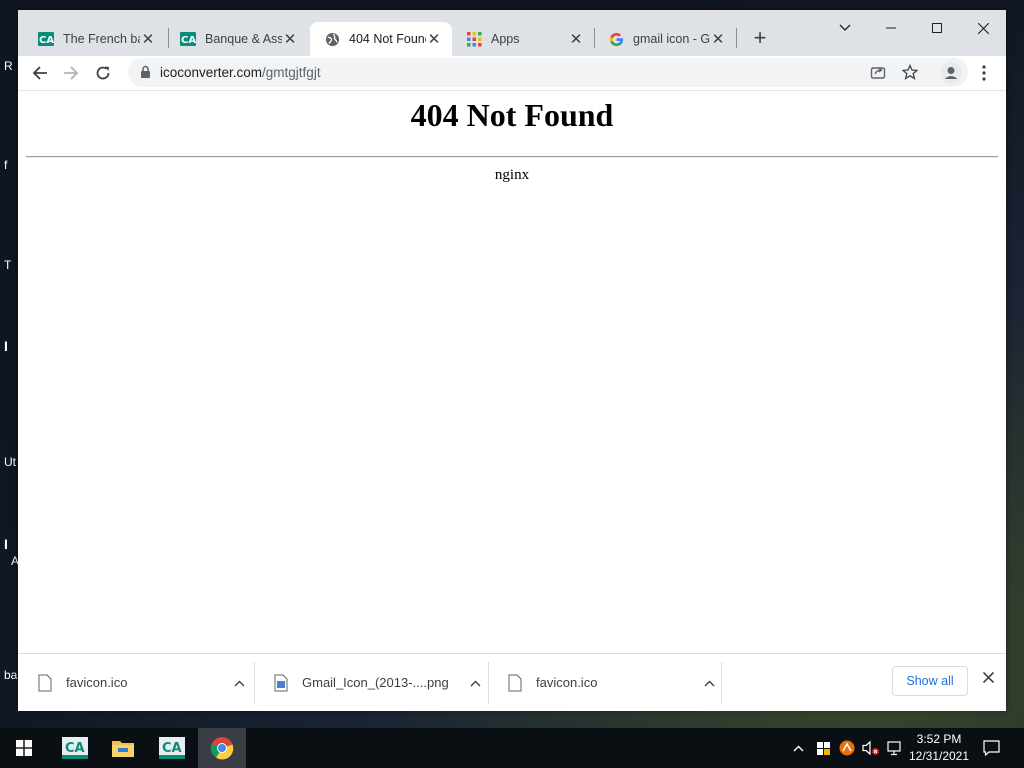  Describe the element at coordinates (145, 74) in the screenshot. I see `lock-icon` at that location.